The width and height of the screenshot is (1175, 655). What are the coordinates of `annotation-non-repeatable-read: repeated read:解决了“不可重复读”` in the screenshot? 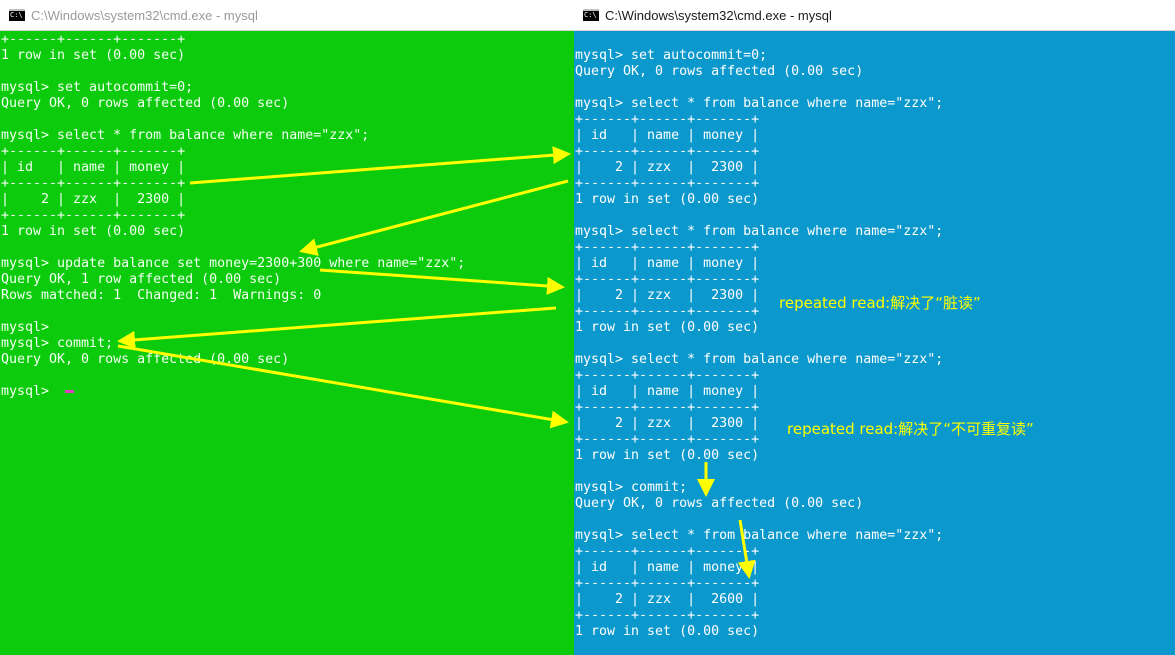 It's located at (910, 429).